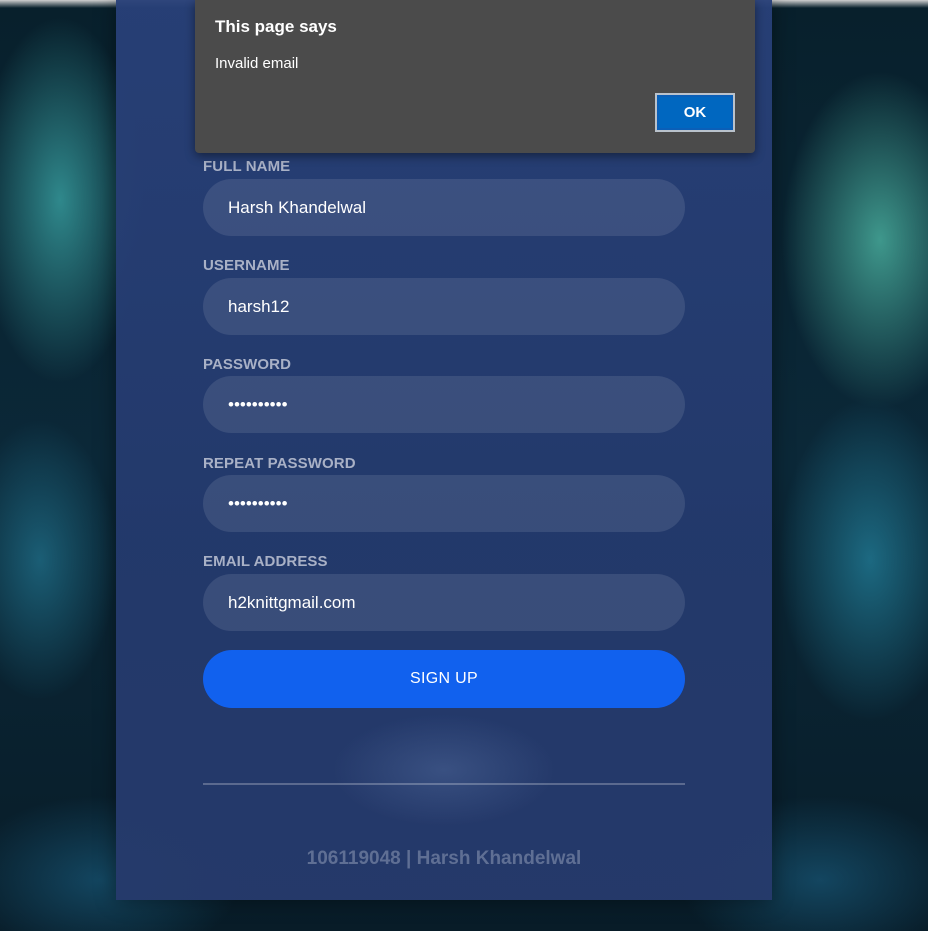  Describe the element at coordinates (444, 503) in the screenshot. I see `repeat-password-input: ••••••••••` at that location.